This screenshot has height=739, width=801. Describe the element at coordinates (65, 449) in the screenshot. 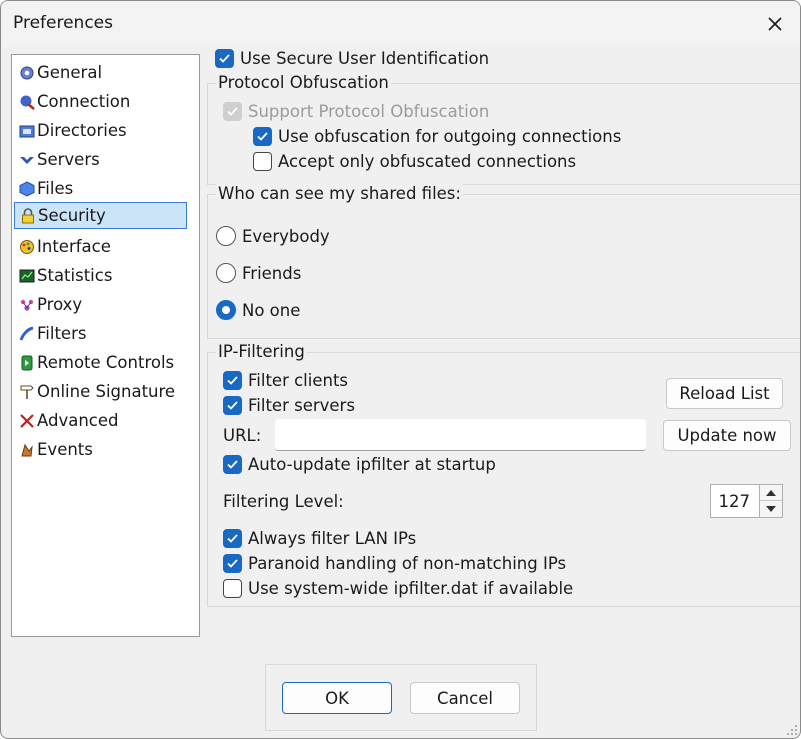

I see `nav-label: Events` at that location.